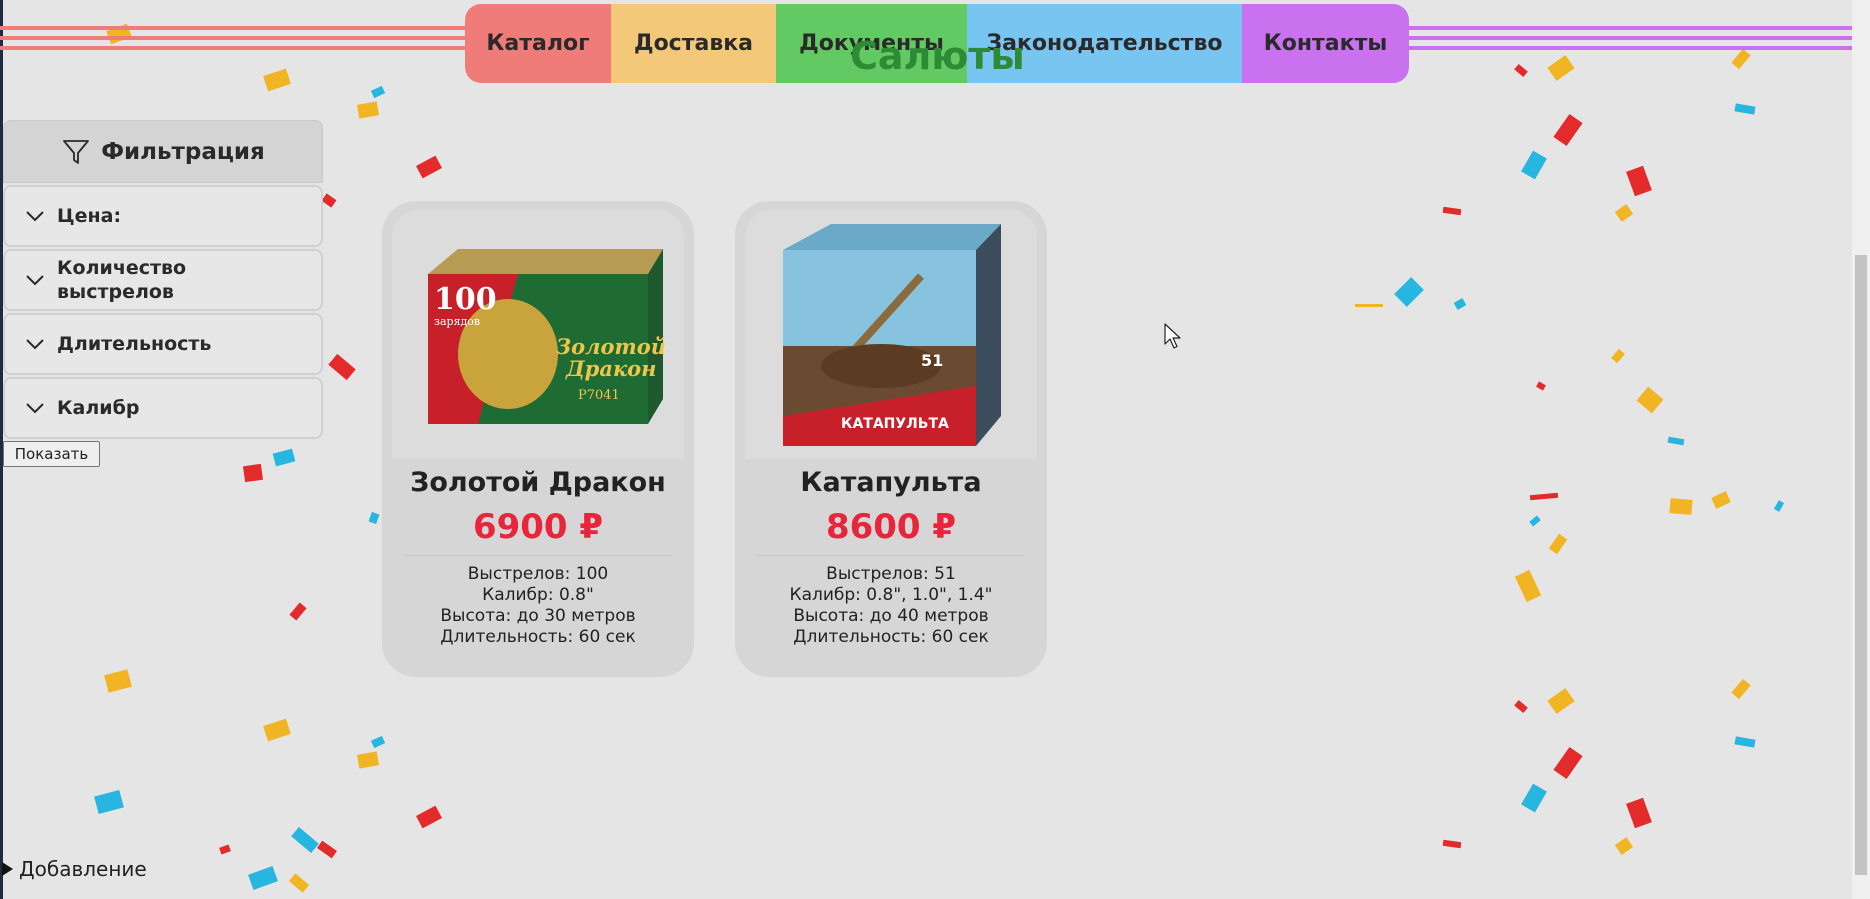 This screenshot has height=899, width=1870. I want to click on product-price: 6900 ₽, so click(538, 527).